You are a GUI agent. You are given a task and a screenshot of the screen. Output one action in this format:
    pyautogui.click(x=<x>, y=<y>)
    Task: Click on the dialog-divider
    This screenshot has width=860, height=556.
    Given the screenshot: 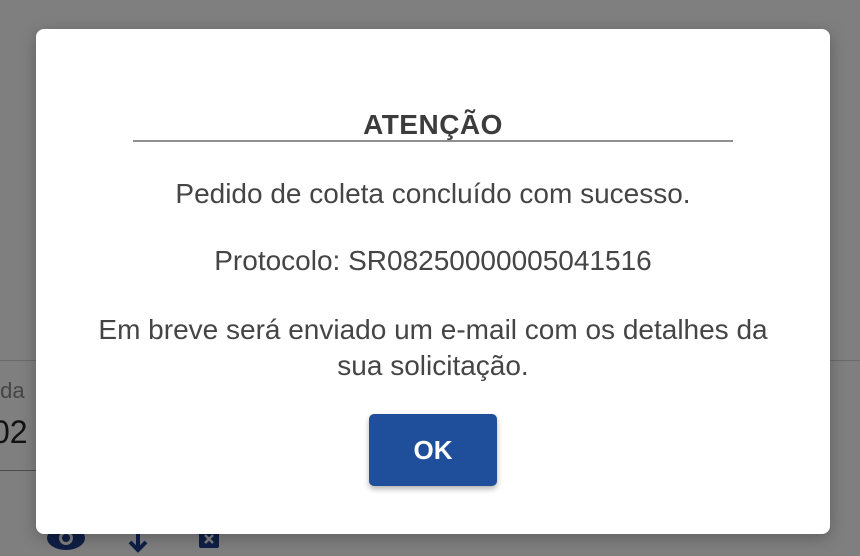 What is the action you would take?
    pyautogui.click(x=433, y=141)
    